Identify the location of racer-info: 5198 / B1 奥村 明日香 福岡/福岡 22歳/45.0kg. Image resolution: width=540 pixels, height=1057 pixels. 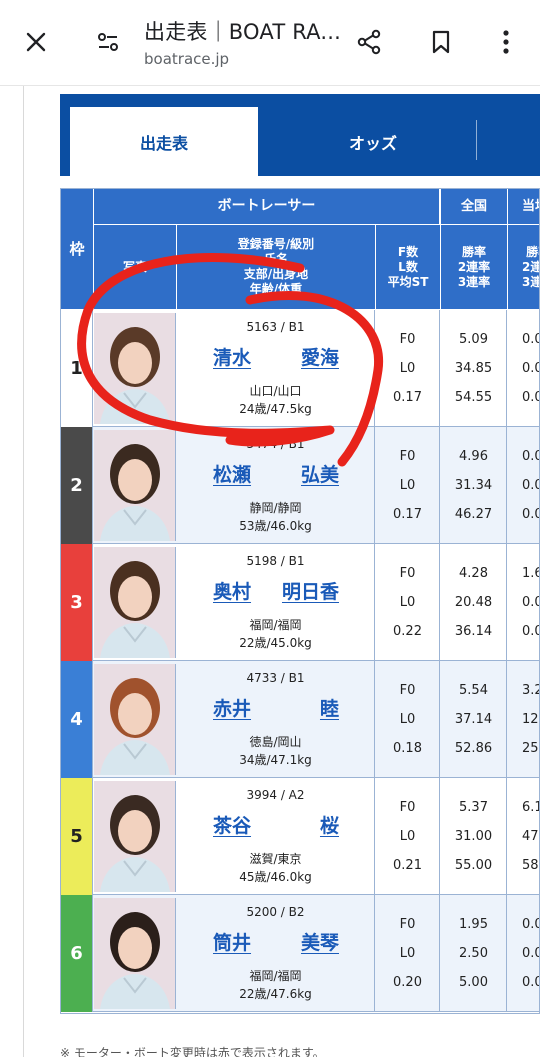
(276, 602).